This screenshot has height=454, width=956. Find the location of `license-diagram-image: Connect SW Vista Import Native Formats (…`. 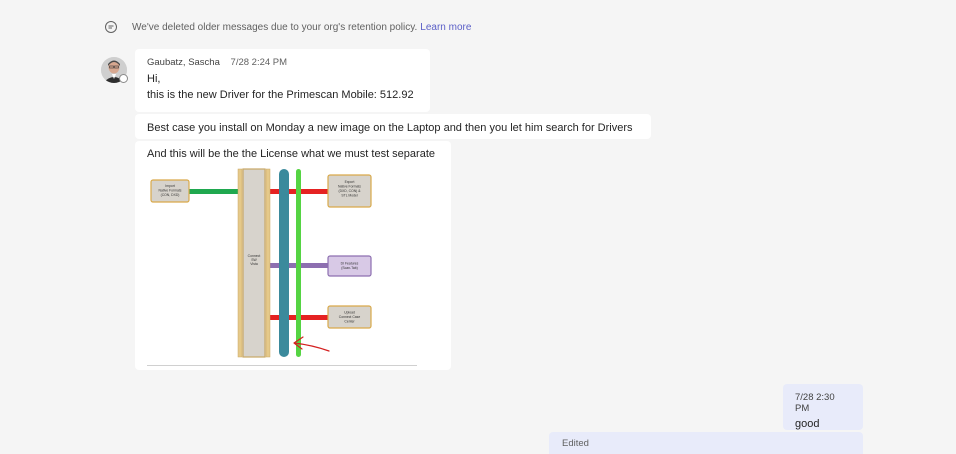

license-diagram-image: Connect SW Vista Import Native Formats (… is located at coordinates (282, 265).